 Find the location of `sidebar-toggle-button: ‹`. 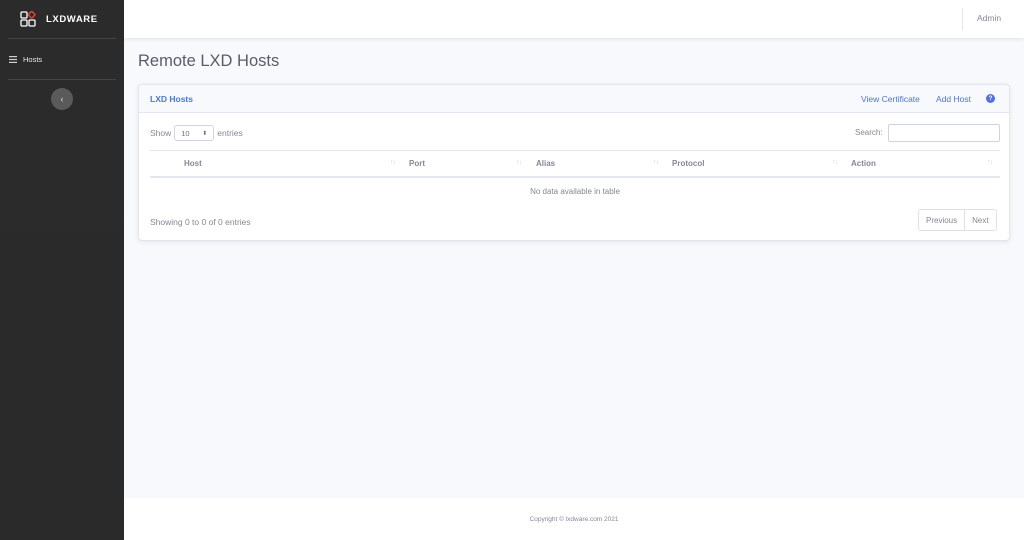

sidebar-toggle-button: ‹ is located at coordinates (62, 99).